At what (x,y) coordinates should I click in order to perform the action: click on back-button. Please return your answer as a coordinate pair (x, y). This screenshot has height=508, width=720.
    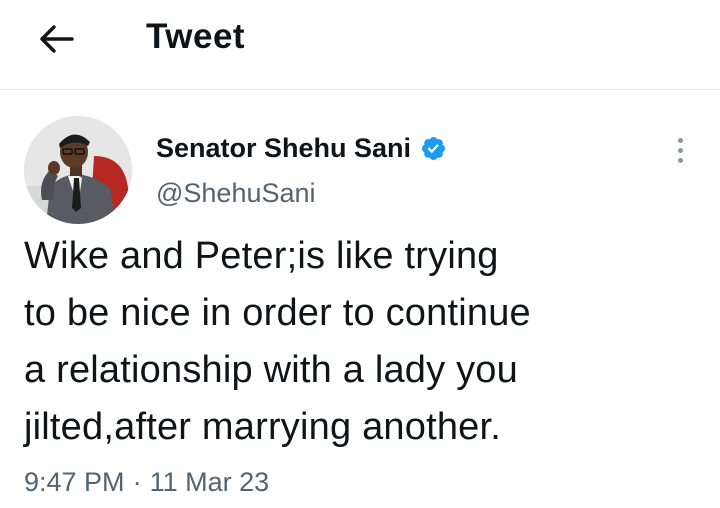
    Looking at the image, I should click on (56, 39).